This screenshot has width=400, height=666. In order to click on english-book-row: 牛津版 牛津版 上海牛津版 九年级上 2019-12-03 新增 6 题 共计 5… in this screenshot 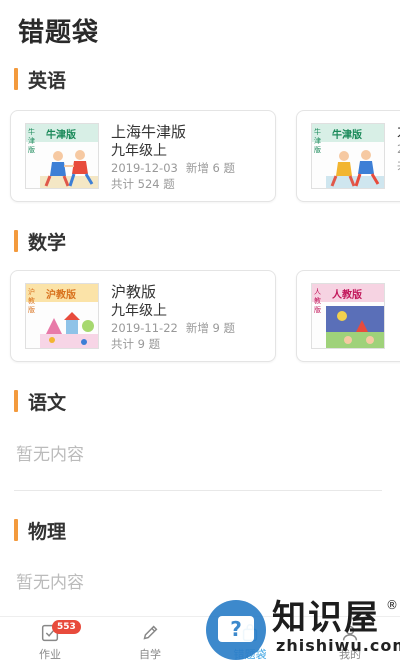, I will do `click(200, 157)`.